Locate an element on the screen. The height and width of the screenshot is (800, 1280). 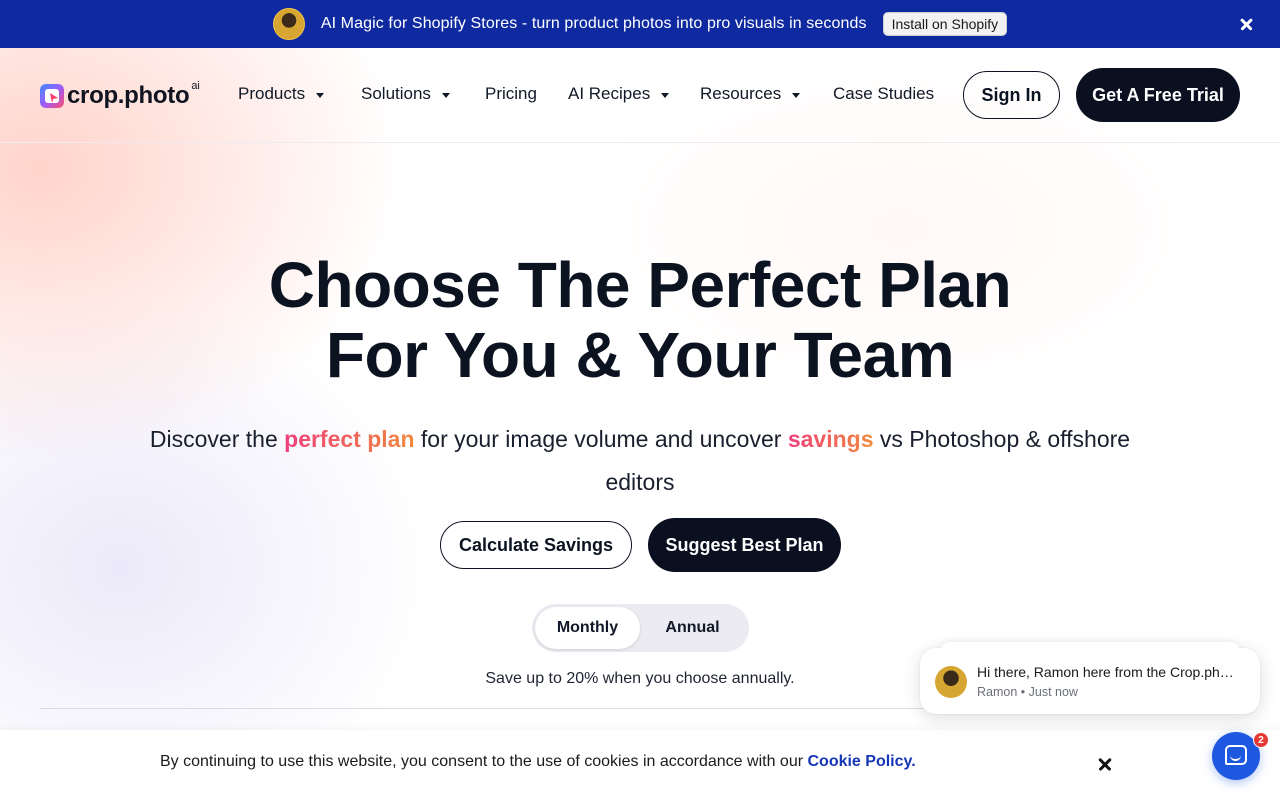
nav-item-solutions: Solutions is located at coordinates (405, 94).